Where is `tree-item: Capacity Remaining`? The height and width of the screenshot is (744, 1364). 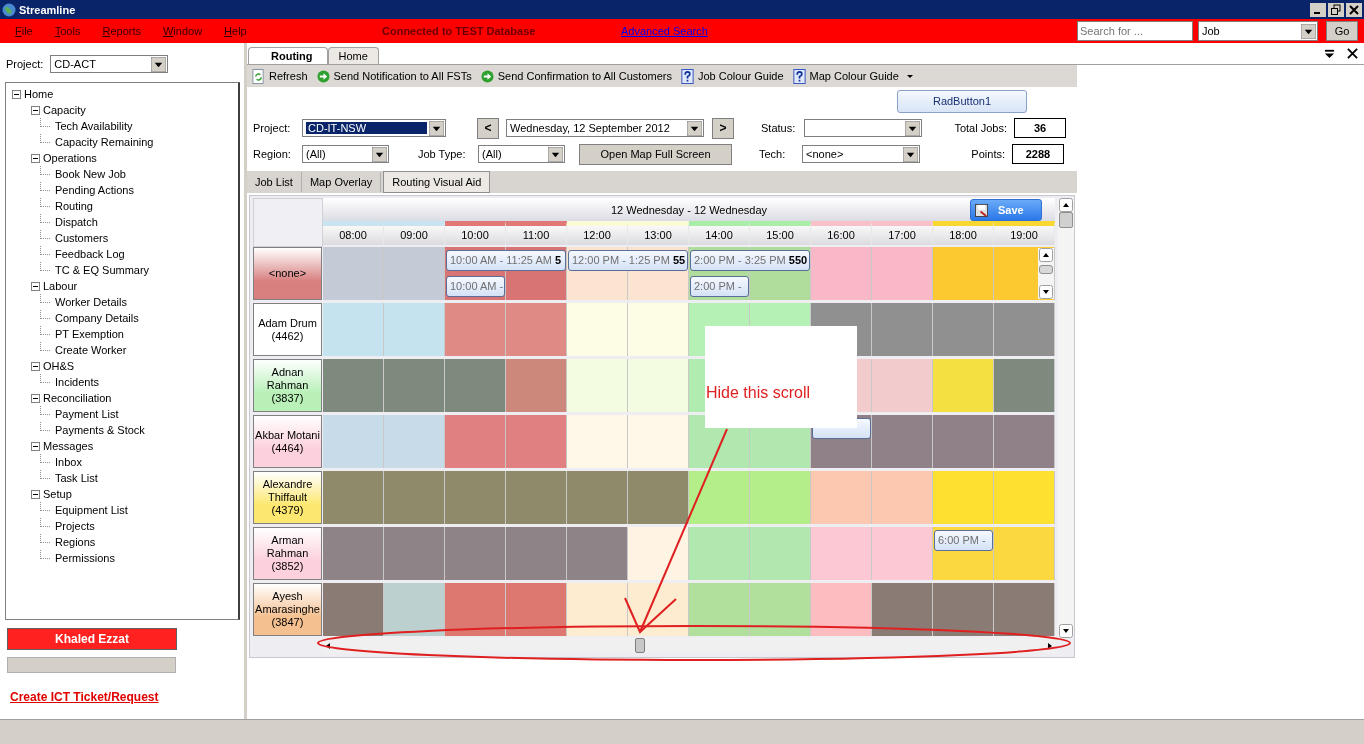
tree-item: Capacity Remaining is located at coordinates (104, 142).